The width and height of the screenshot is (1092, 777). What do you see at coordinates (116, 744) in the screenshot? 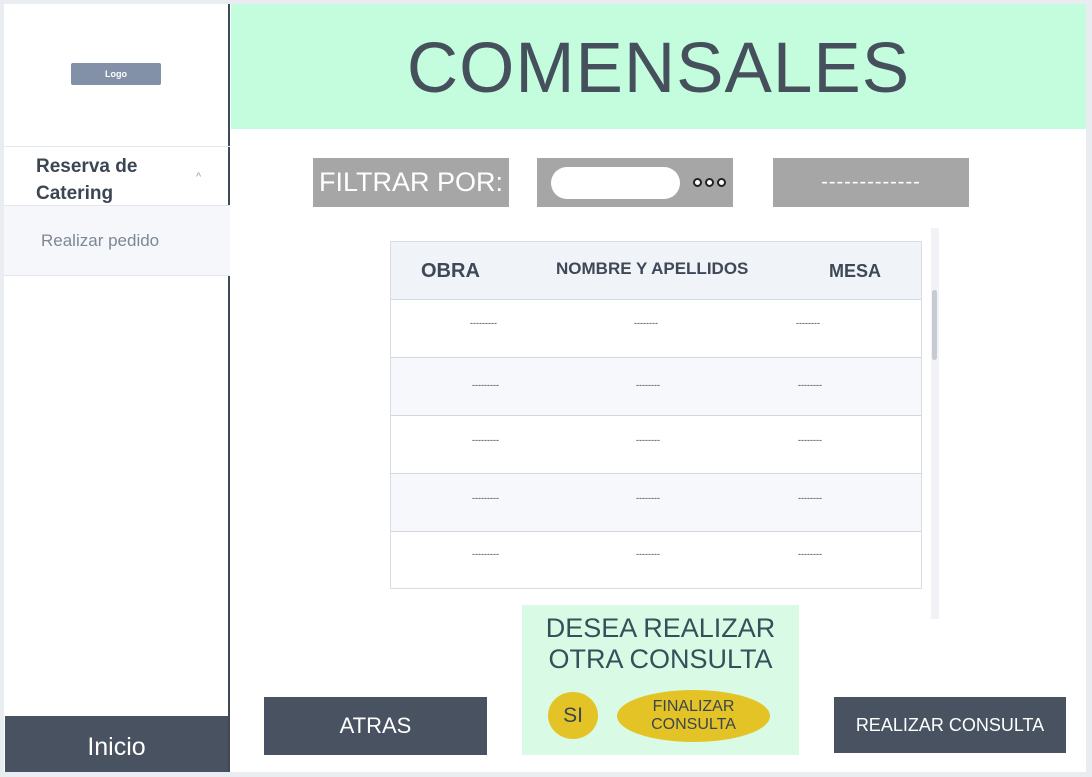
I see `home-button: Inicio` at bounding box center [116, 744].